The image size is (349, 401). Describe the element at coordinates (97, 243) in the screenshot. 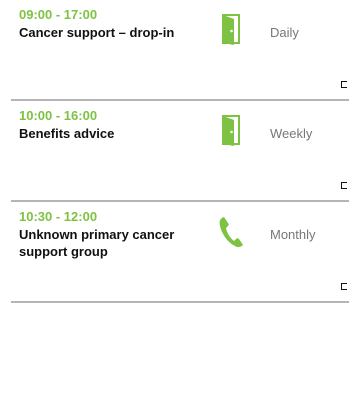

I see `event-title: Unknown primary cancer support group` at that location.